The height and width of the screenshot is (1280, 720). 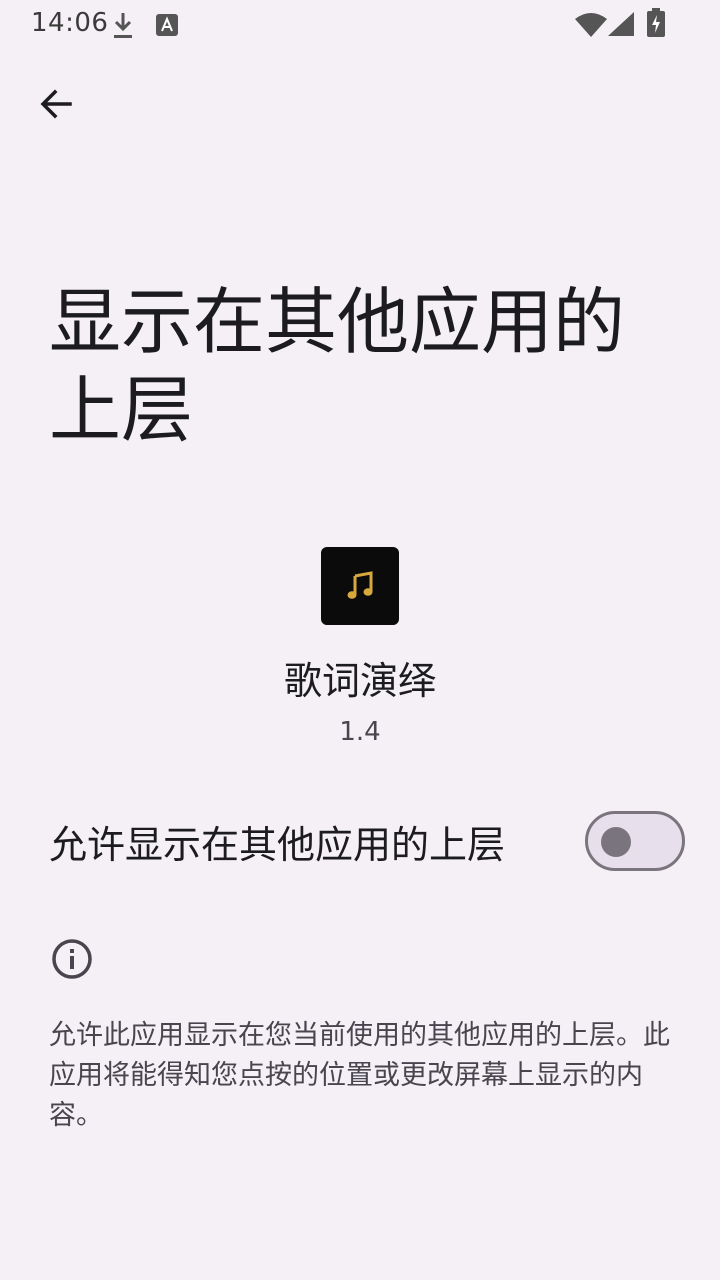 What do you see at coordinates (70, 23) in the screenshot?
I see `status-time: 14:06` at bounding box center [70, 23].